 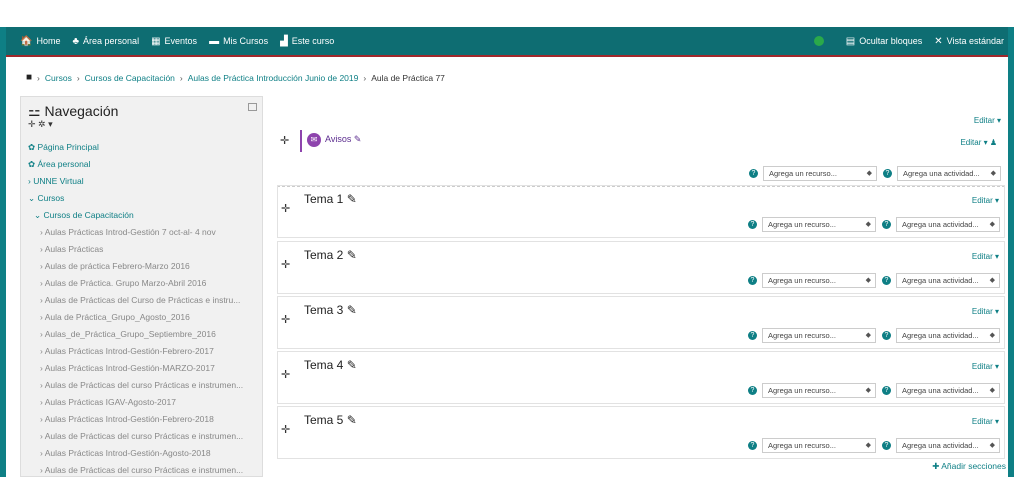 What do you see at coordinates (969, 466) in the screenshot?
I see `add-sections-button: ✚ Añadir secciones` at bounding box center [969, 466].